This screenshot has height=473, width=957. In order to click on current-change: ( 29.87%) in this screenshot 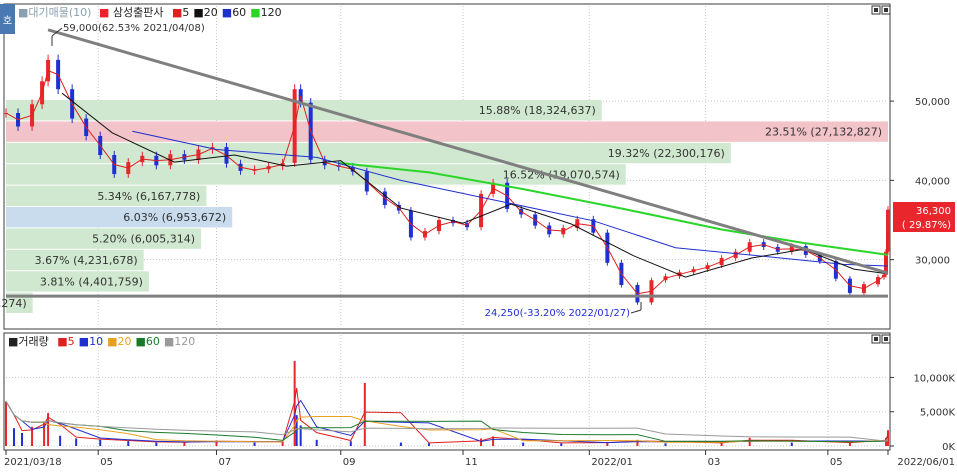, I will do `click(926, 225)`.